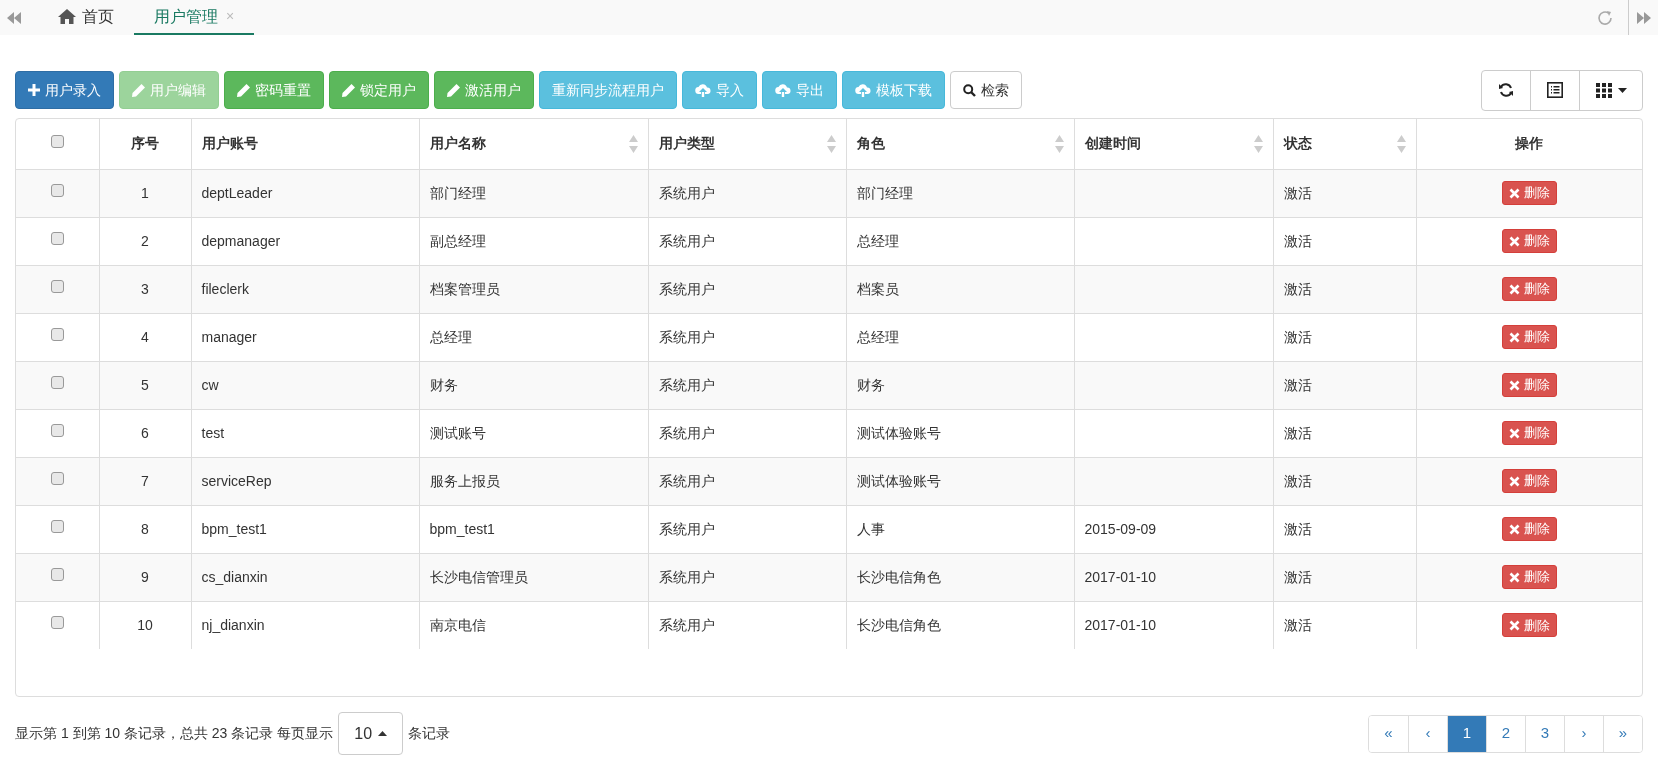 The width and height of the screenshot is (1658, 769). I want to click on toolbar-button: 激活用户, so click(484, 90).